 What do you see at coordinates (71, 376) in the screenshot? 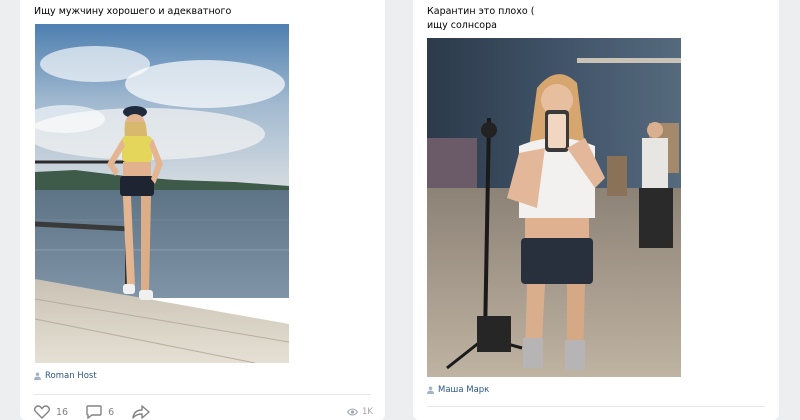
I see `author-name: Roman Host` at bounding box center [71, 376].